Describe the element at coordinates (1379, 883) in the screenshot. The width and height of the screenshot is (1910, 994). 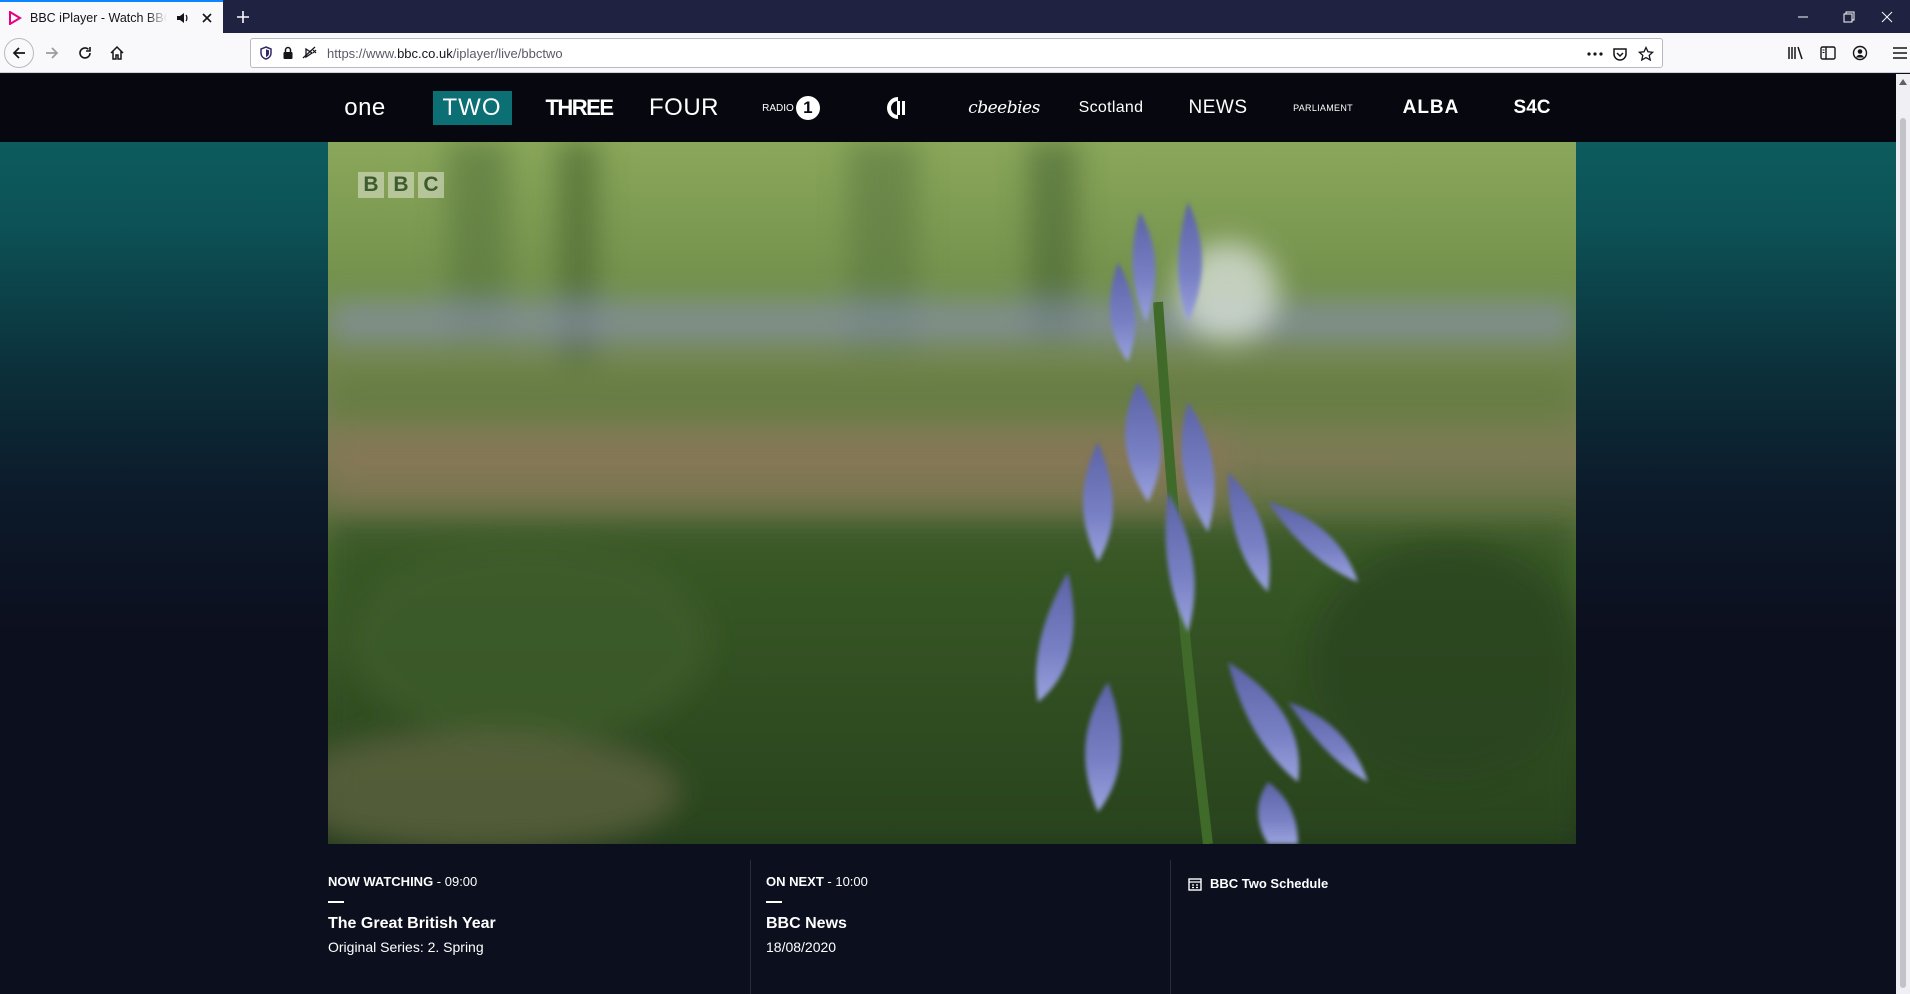
I see `schedule-link: BBC Two Schedule` at that location.